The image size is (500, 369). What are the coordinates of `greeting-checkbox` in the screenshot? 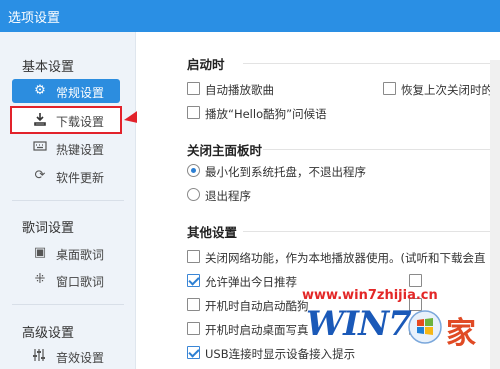 It's located at (193, 112).